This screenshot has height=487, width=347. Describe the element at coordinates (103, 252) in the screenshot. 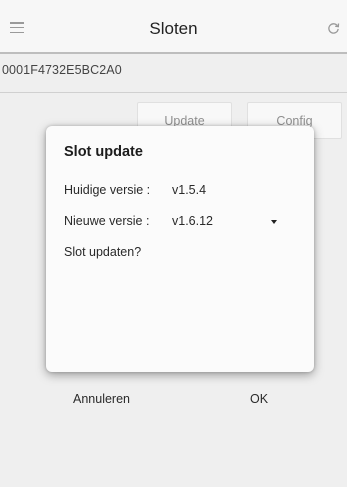

I see `update-question: Slot updaten?` at that location.